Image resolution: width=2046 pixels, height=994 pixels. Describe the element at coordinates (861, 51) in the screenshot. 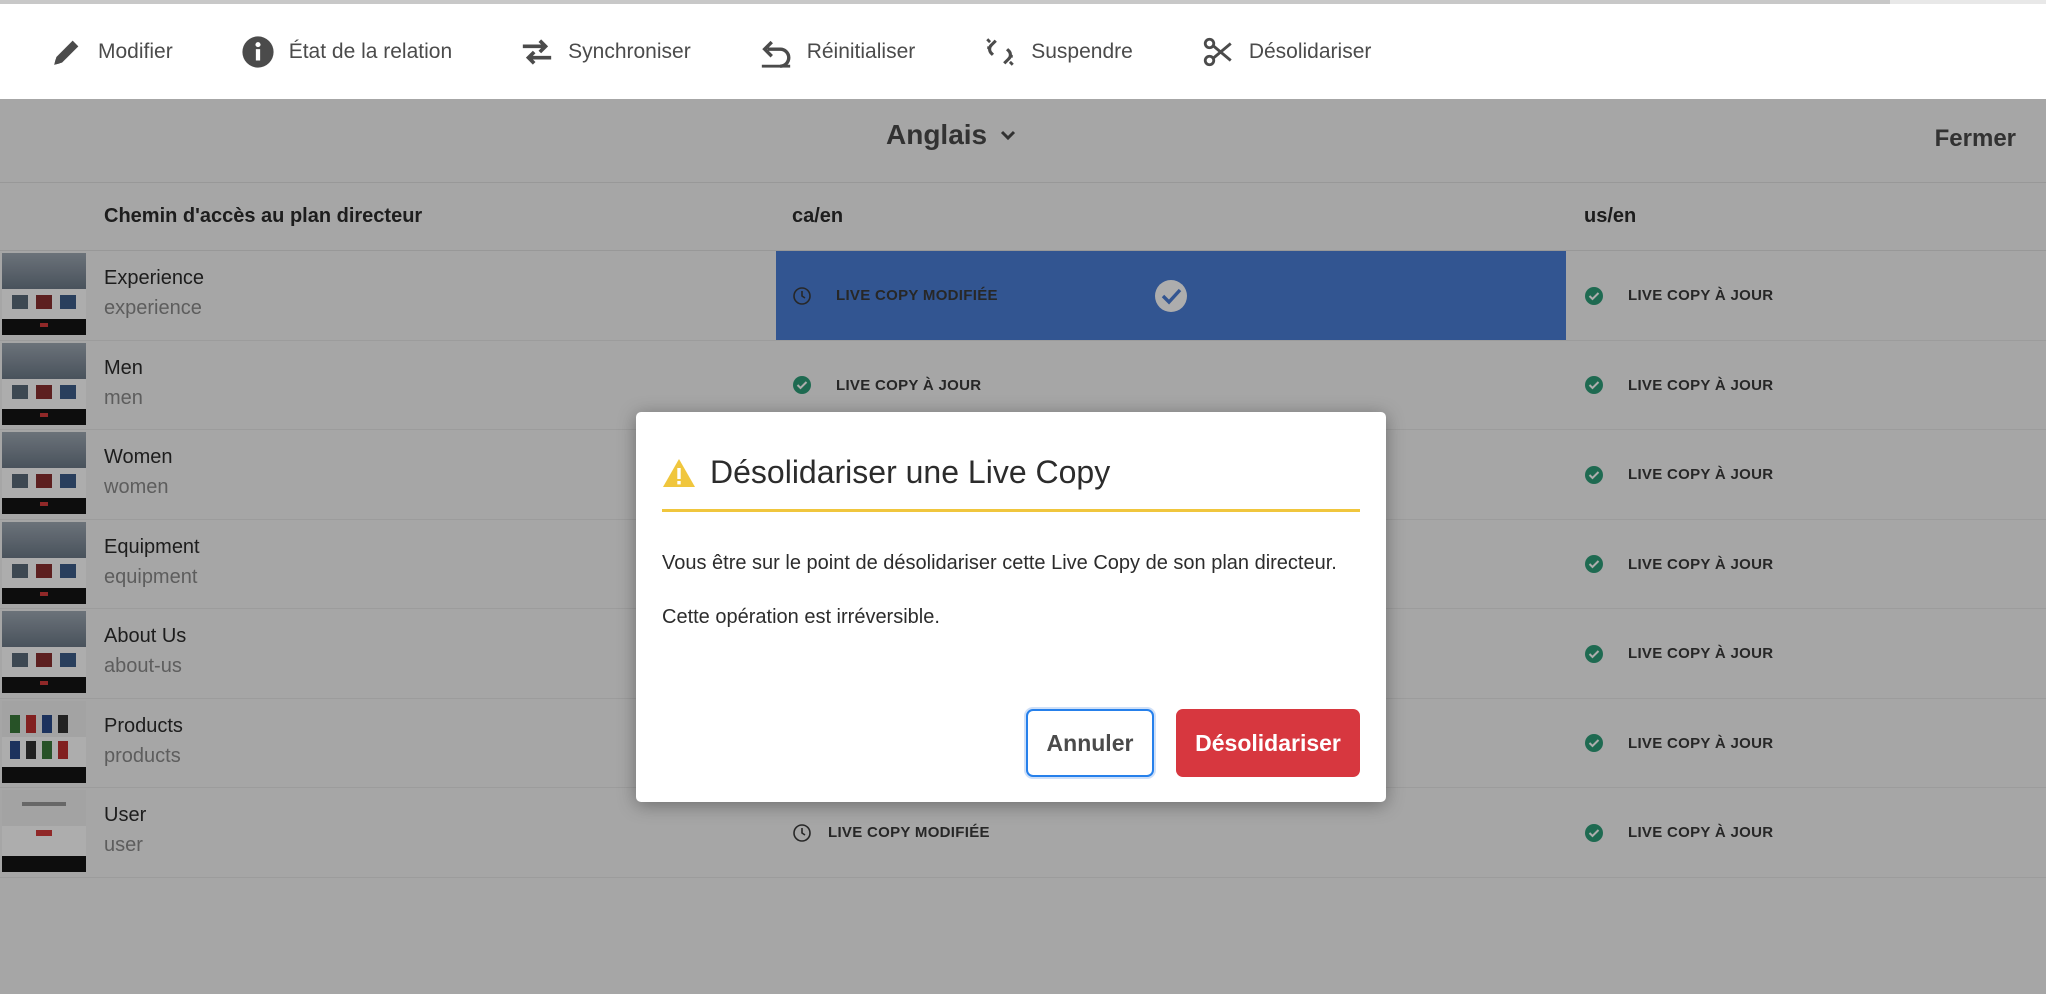

I see `reset-label: Réinitialiser` at that location.